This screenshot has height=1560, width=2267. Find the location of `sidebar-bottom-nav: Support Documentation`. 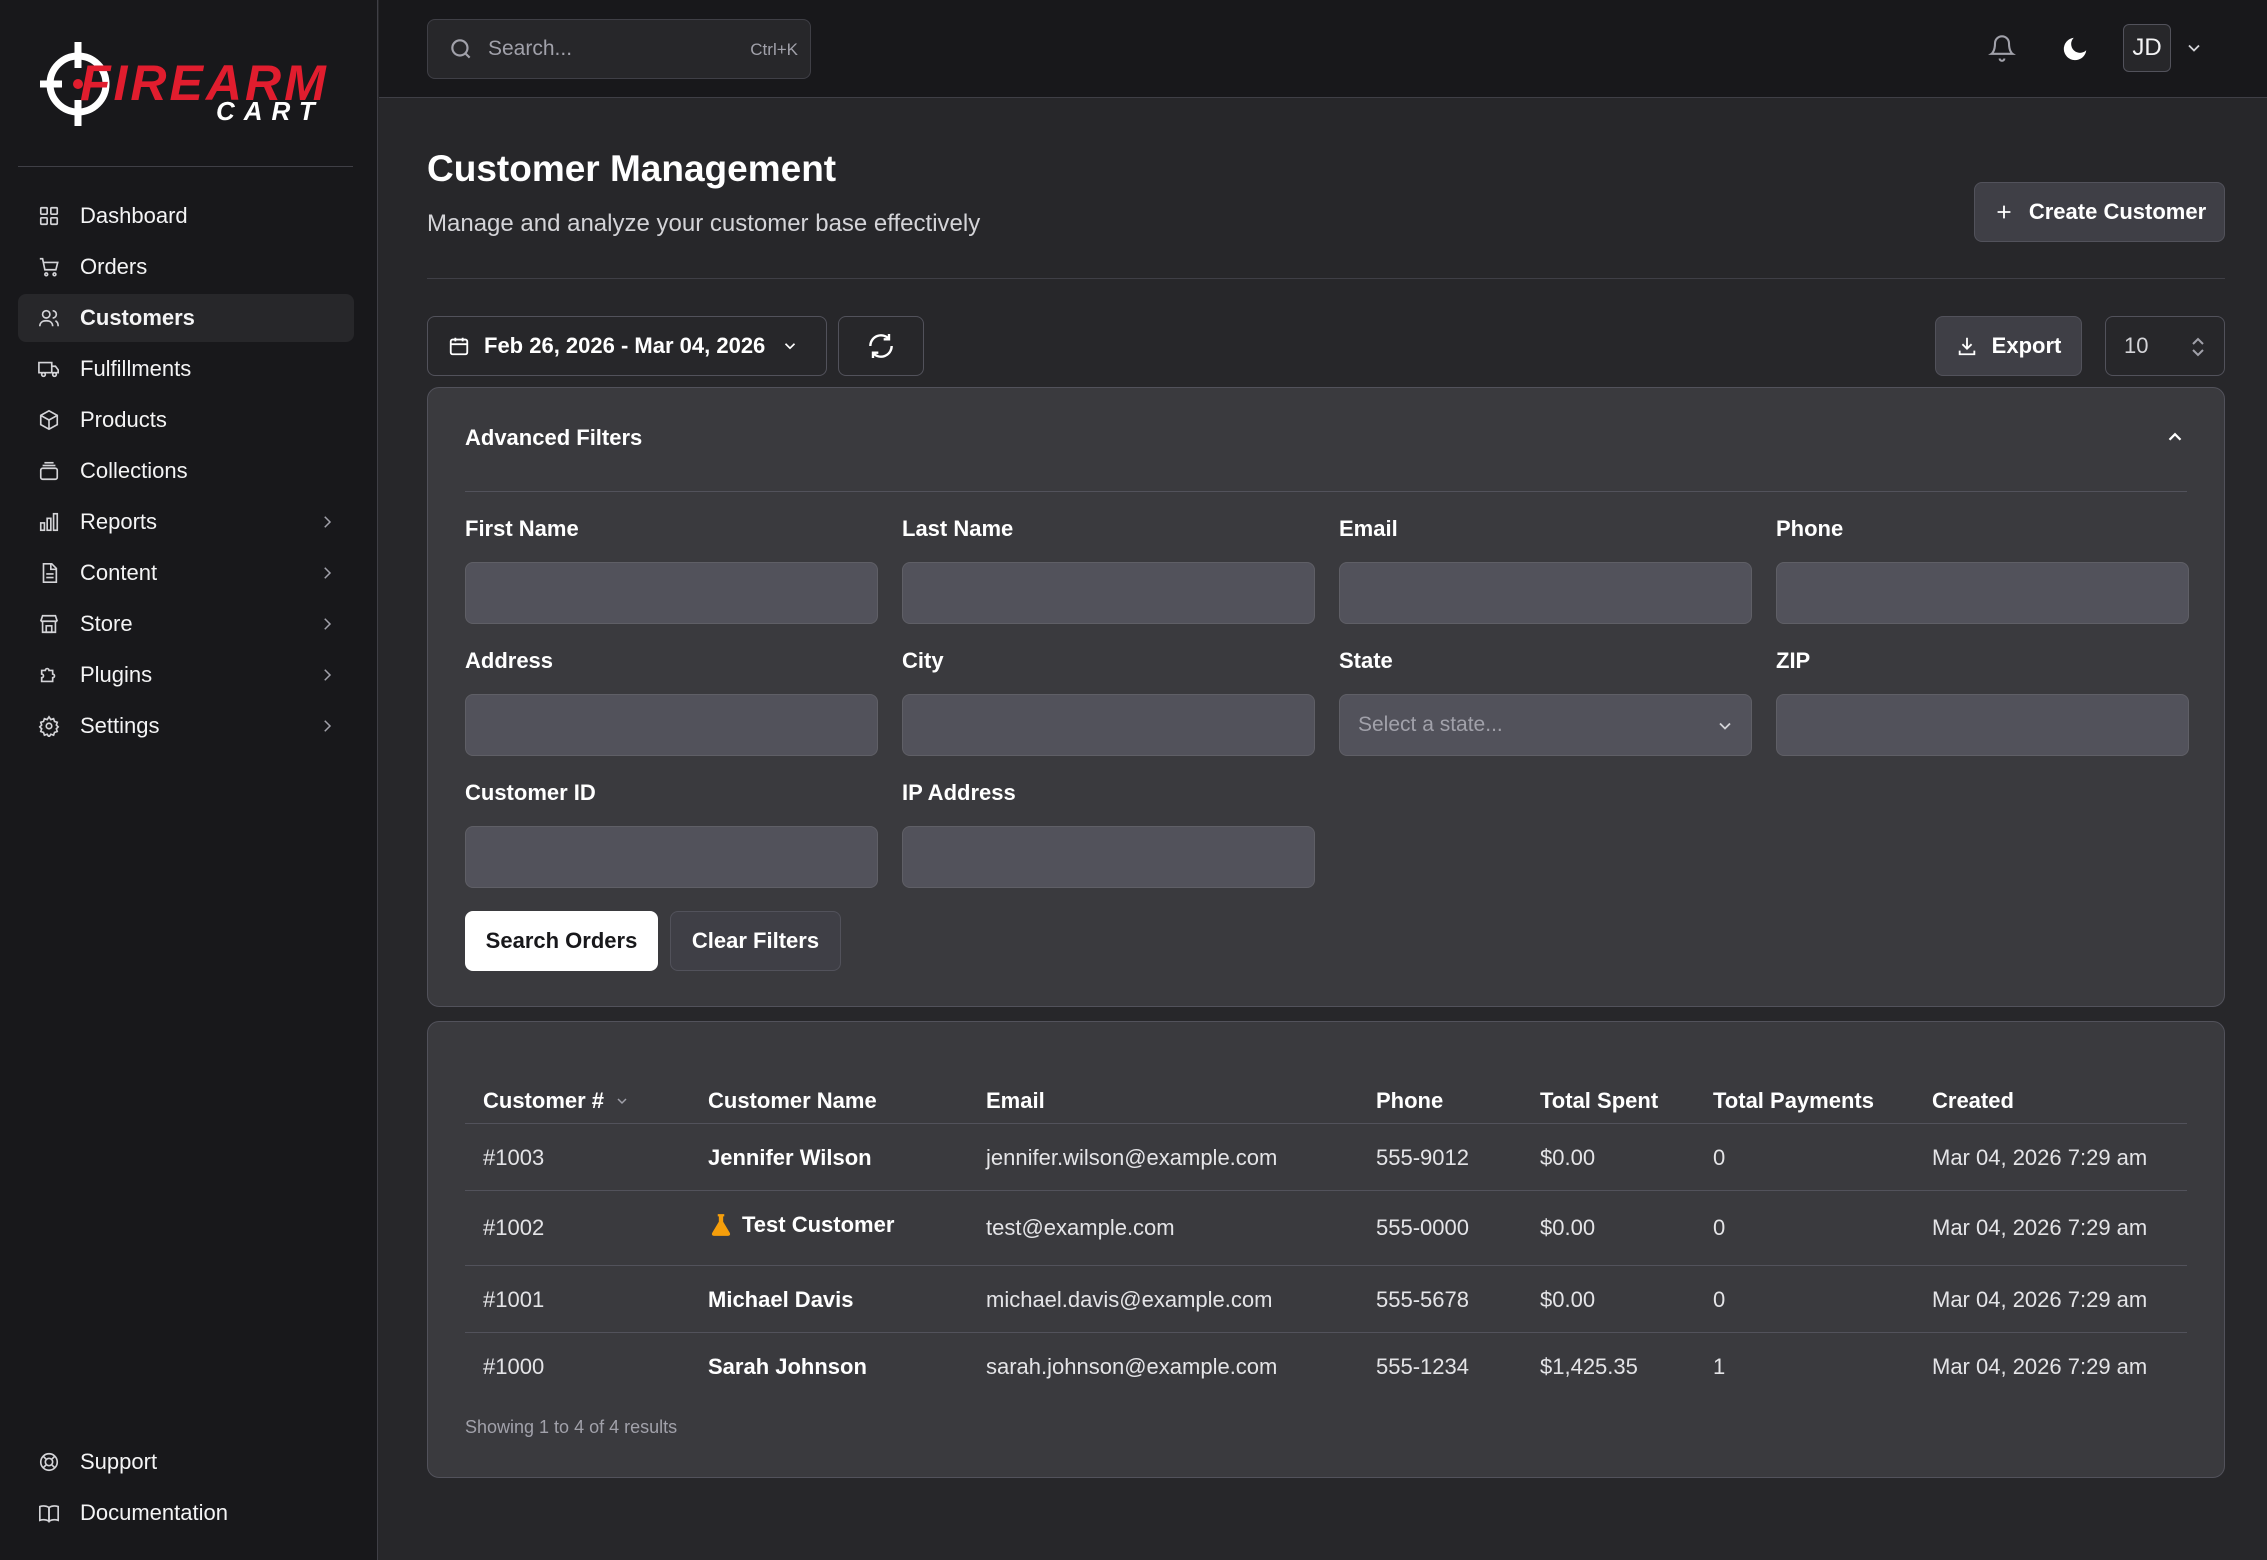

sidebar-bottom-nav: Support Documentation is located at coordinates (186, 1489).